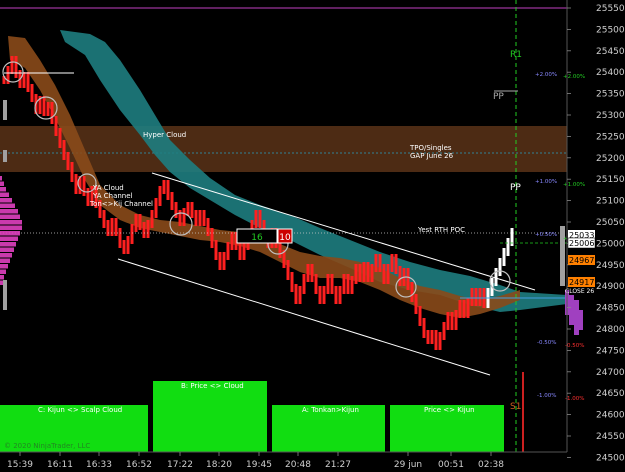 Image resolution: width=625 pixels, height=472 pixels. Describe the element at coordinates (259, 465) in the screenshot. I see `x-tick-label: 19:45` at that location.